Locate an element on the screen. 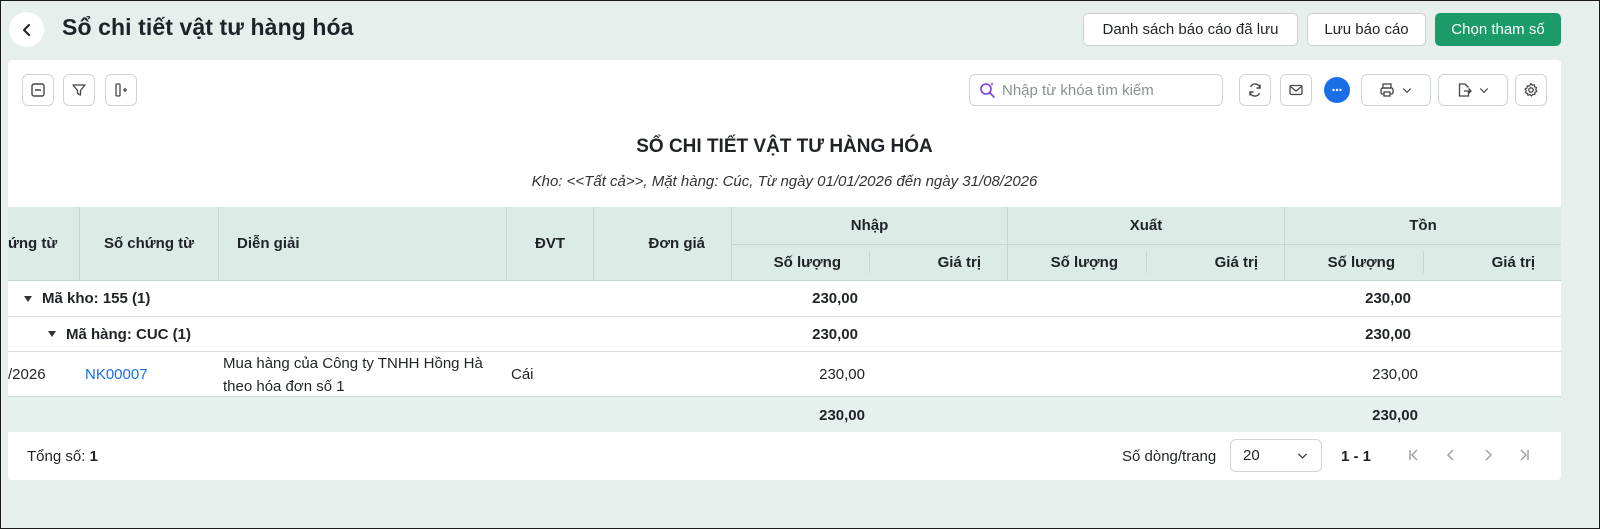 Image resolution: width=1600 pixels, height=529 pixels. group-row-item: Mã hàng: CUC (1) is located at coordinates (119, 334).